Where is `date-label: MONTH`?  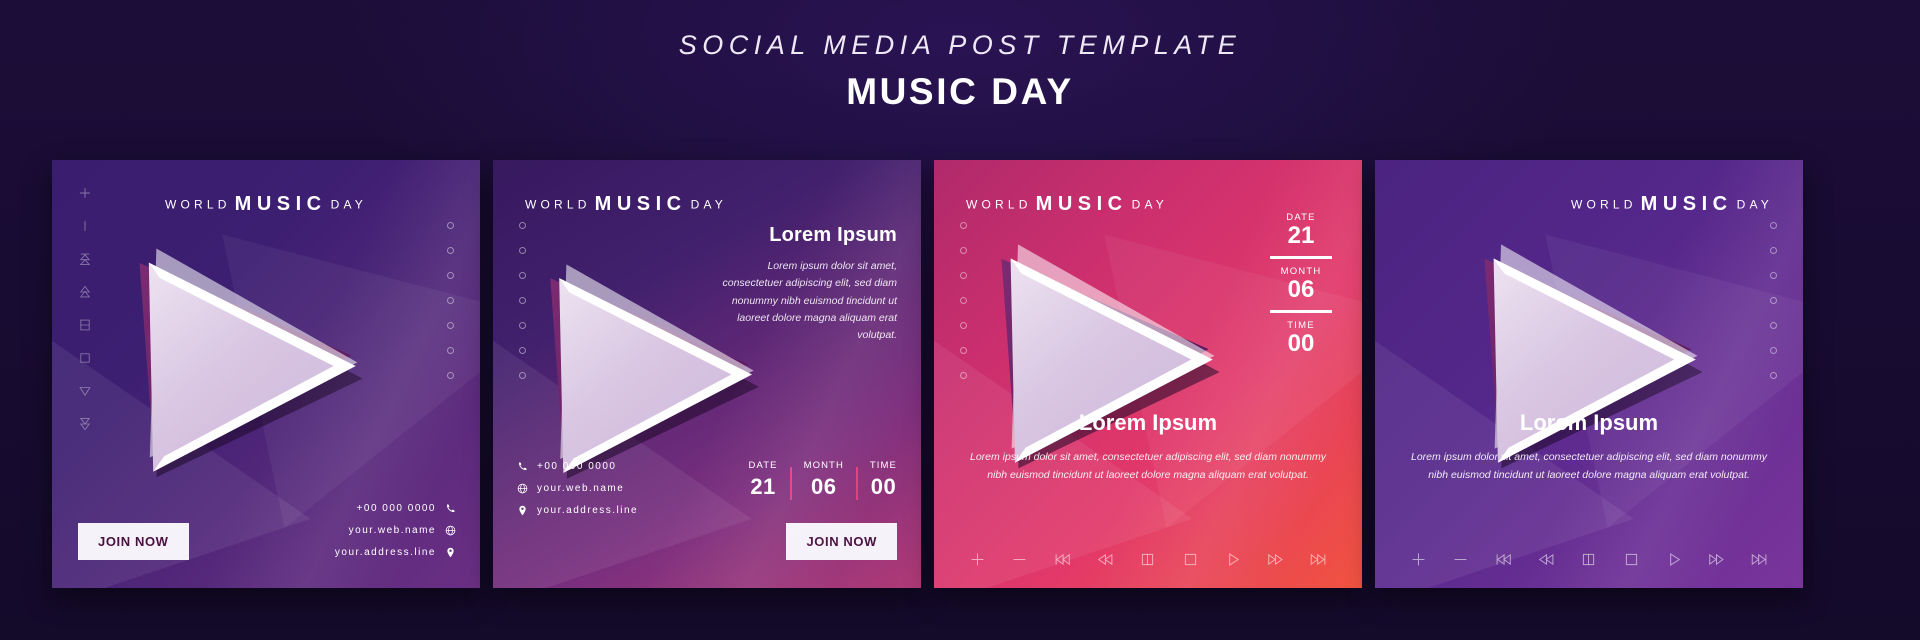 date-label: MONTH is located at coordinates (823, 465).